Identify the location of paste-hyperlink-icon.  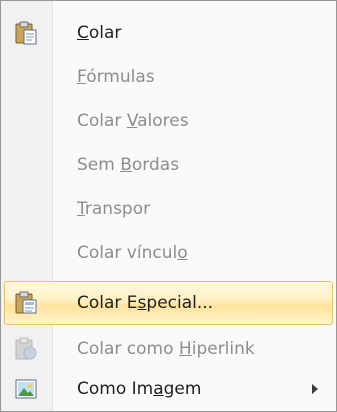
(26, 349).